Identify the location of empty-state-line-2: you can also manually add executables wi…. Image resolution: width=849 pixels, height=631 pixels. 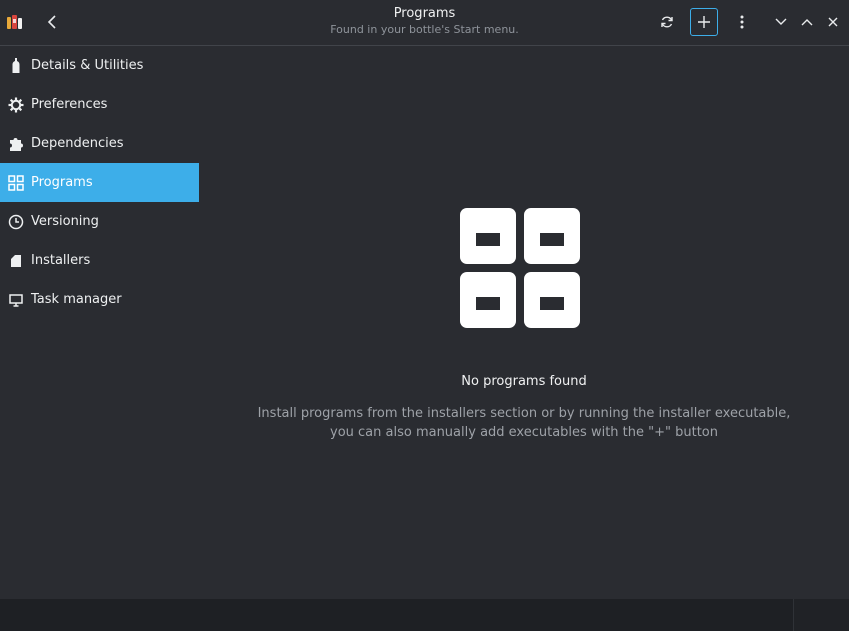
(524, 432).